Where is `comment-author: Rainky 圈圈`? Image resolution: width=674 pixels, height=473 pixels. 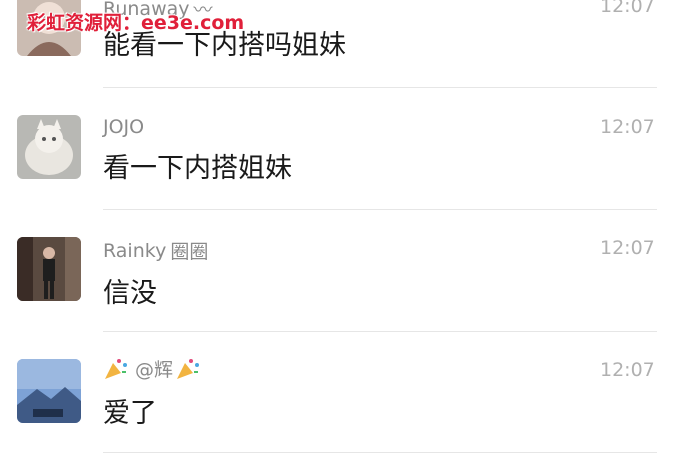
comment-author: Rainky 圈圈 is located at coordinates (155, 250).